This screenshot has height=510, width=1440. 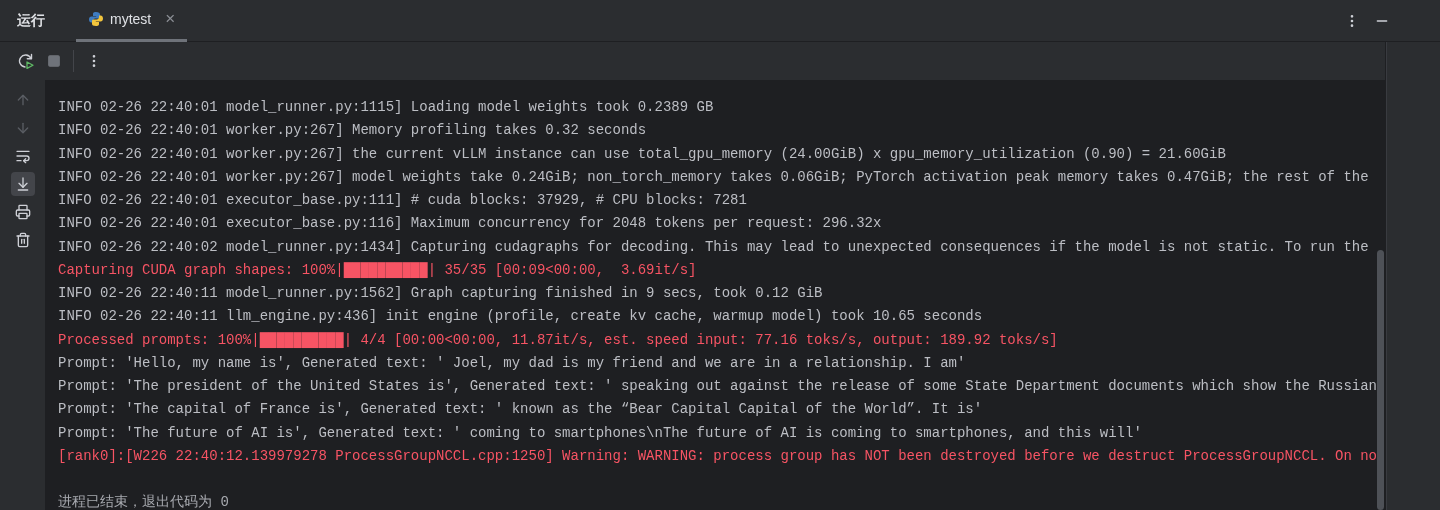 I want to click on run-tab: mytest ×, so click(x=132, y=21).